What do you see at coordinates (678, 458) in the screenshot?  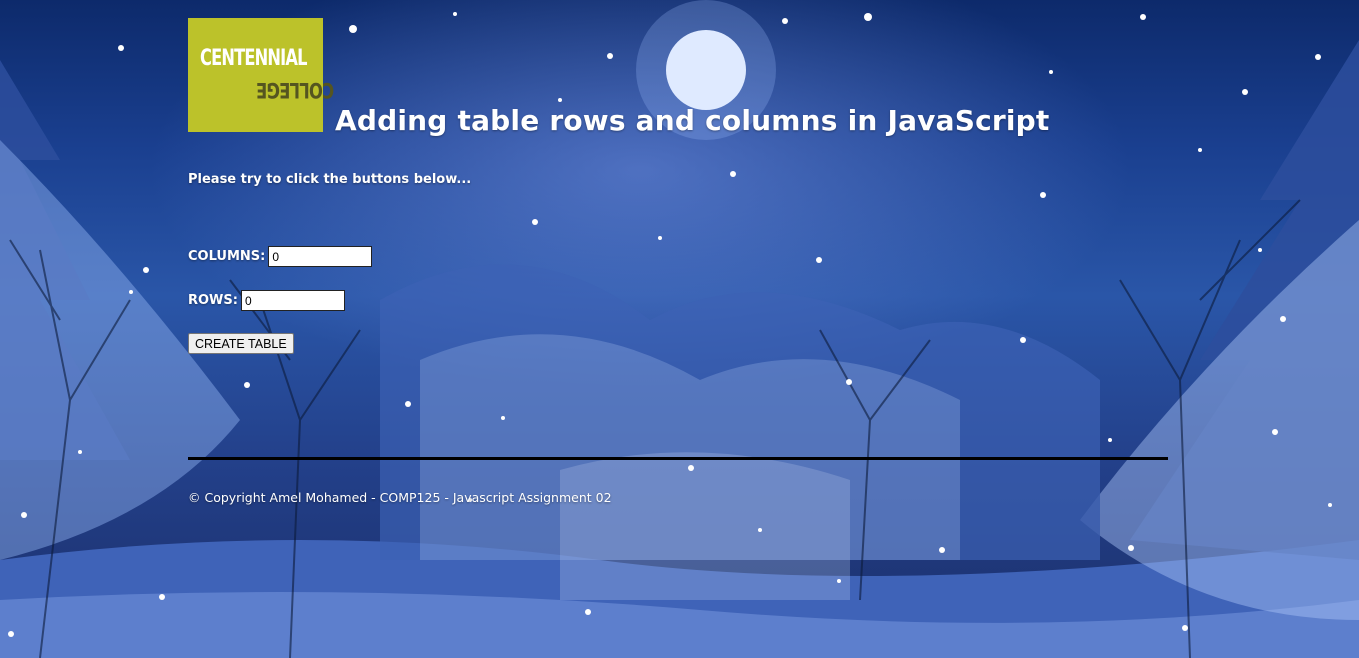 I see `footer-divider` at bounding box center [678, 458].